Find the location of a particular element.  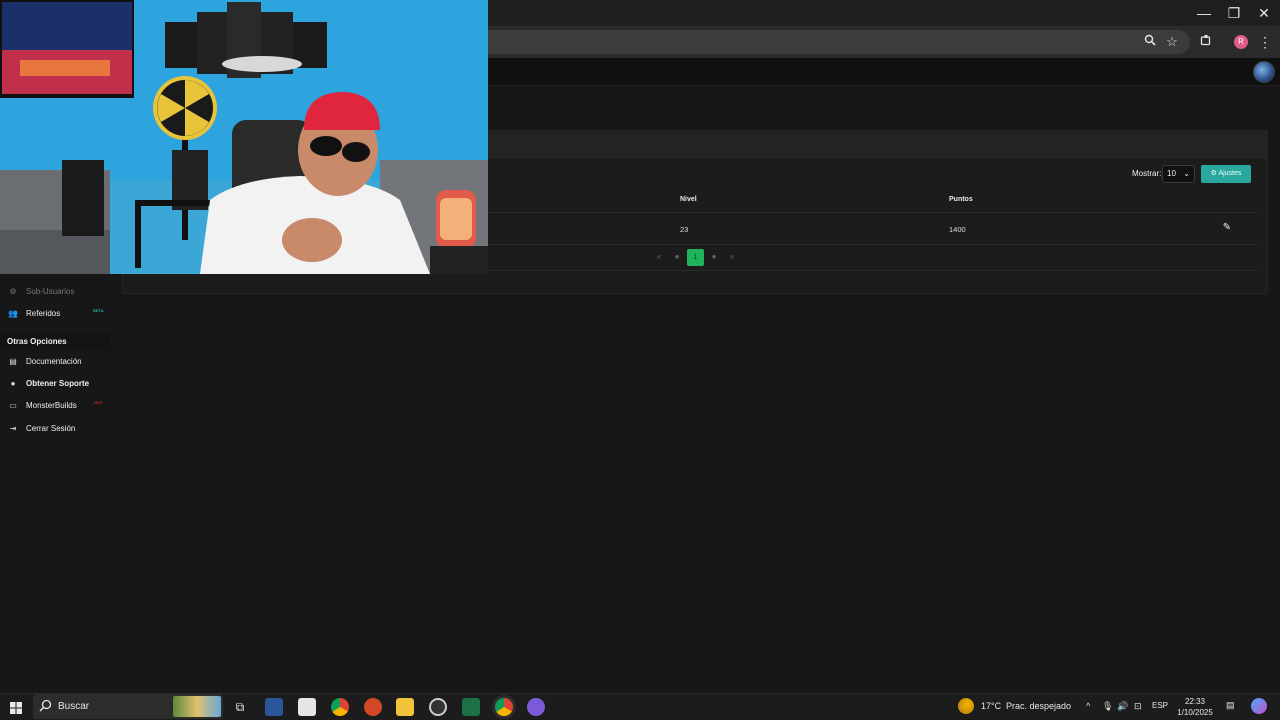

prev-page-icon: ● is located at coordinates (677, 257).